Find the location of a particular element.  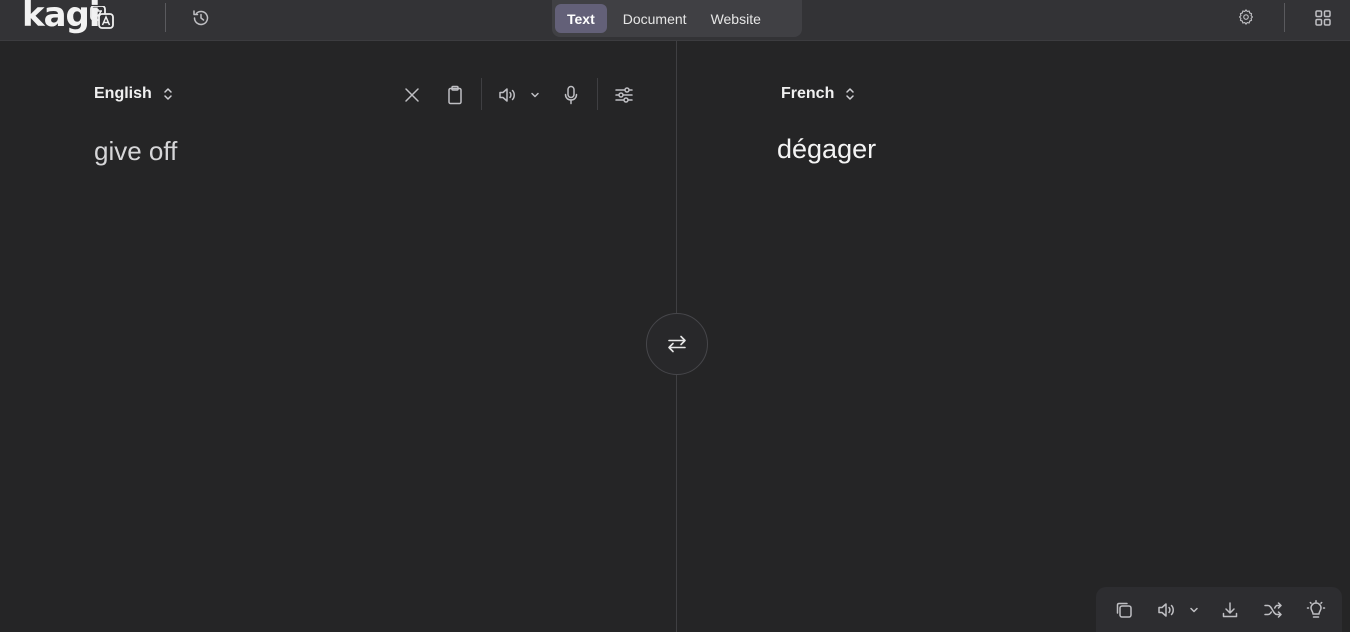

translated-text: dégager is located at coordinates (827, 149).